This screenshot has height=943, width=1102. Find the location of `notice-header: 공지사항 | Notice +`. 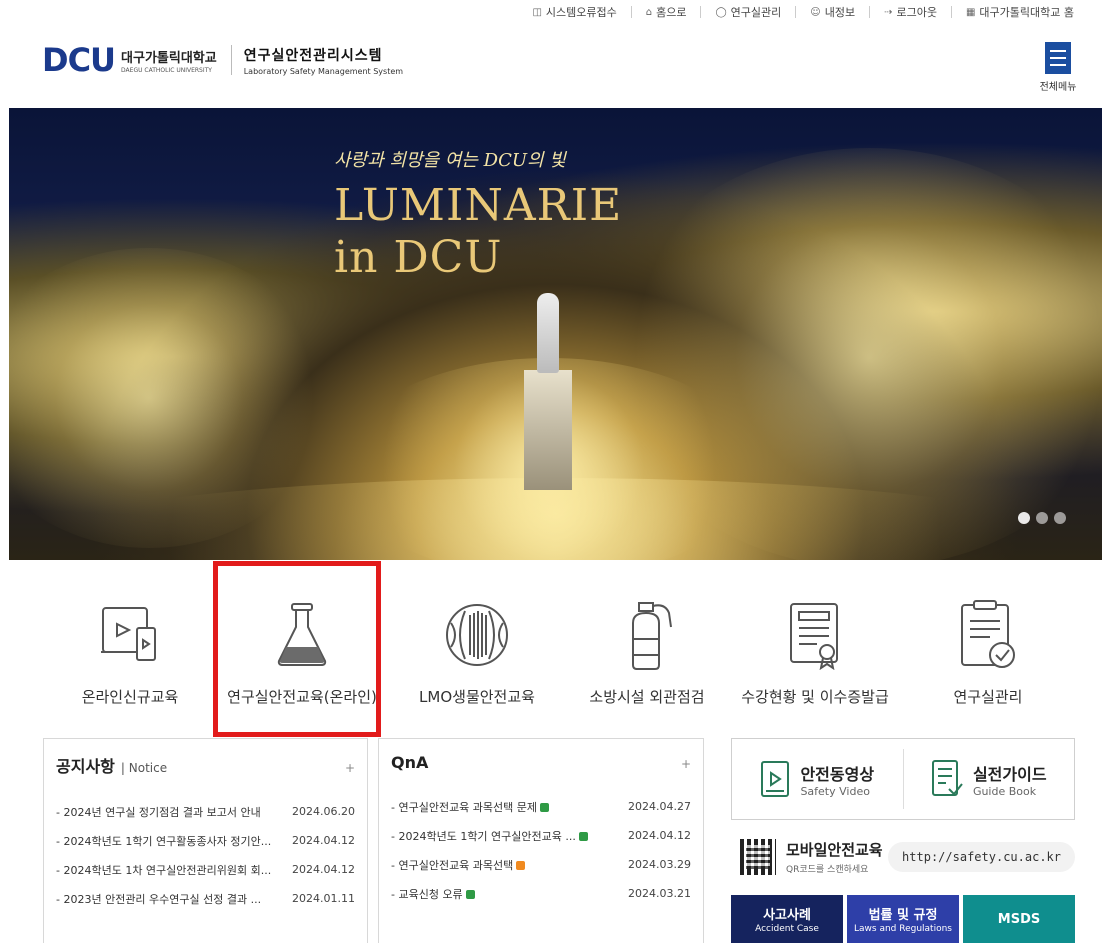

notice-header: 공지사항 | Notice + is located at coordinates (205, 758).